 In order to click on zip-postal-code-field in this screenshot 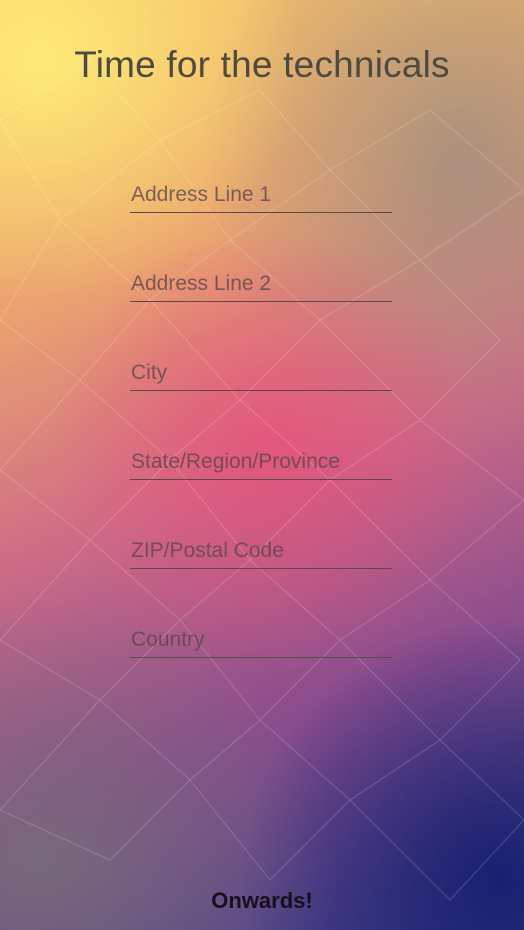, I will do `click(261, 552)`.